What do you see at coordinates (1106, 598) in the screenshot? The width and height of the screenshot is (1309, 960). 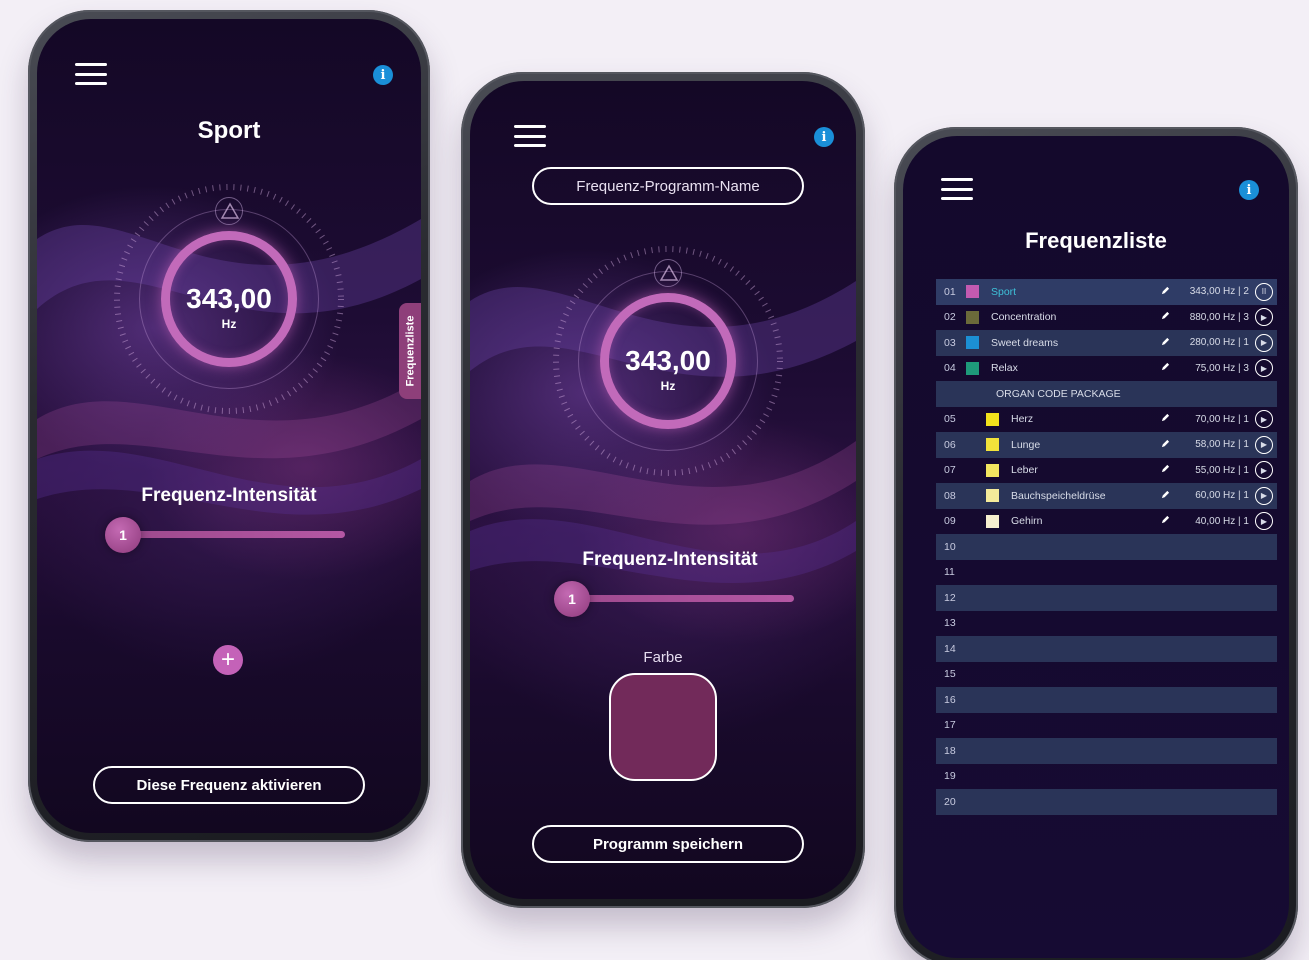 I see `frequency-row: 12` at bounding box center [1106, 598].